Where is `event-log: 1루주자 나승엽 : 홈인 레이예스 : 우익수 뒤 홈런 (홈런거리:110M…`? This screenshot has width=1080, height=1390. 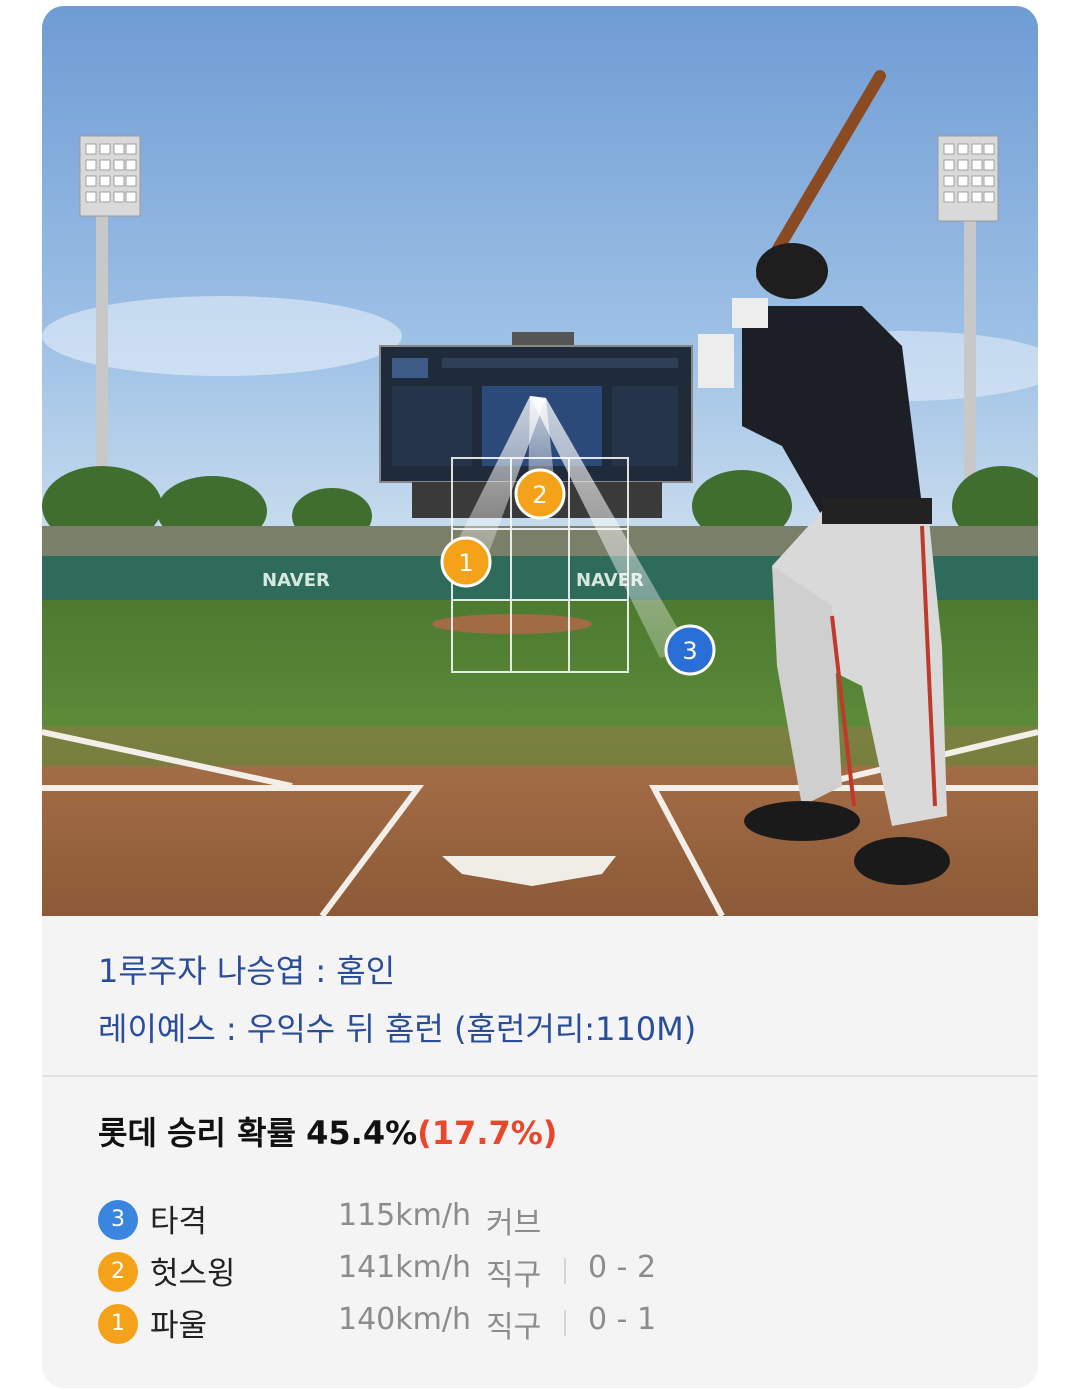 event-log: 1루주자 나승엽 : 홈인 레이예스 : 우익수 뒤 홈런 (홈런거리:110M… is located at coordinates (540, 996).